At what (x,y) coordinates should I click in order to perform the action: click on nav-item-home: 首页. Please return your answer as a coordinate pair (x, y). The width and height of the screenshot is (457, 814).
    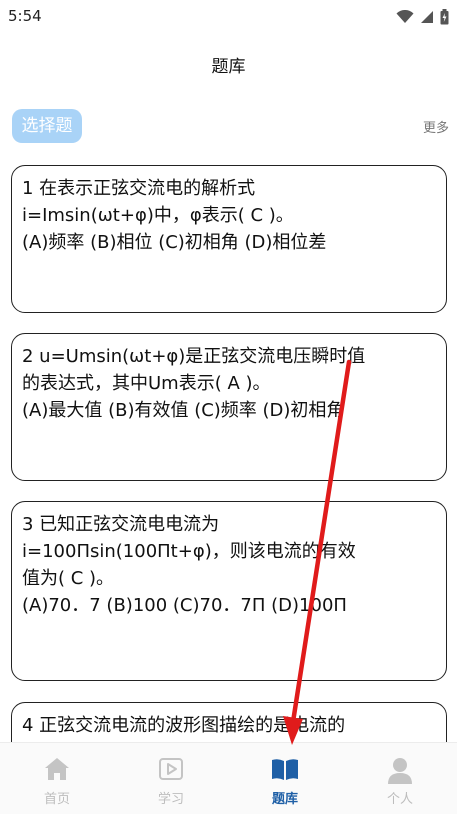
    Looking at the image, I should click on (57, 778).